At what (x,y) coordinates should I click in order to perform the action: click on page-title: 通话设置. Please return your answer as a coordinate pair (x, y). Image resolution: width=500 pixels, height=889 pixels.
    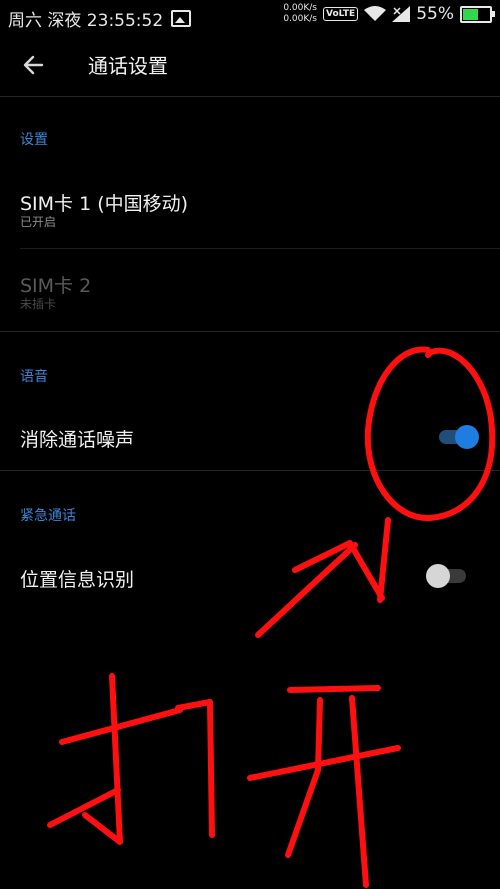
    Looking at the image, I should click on (128, 66).